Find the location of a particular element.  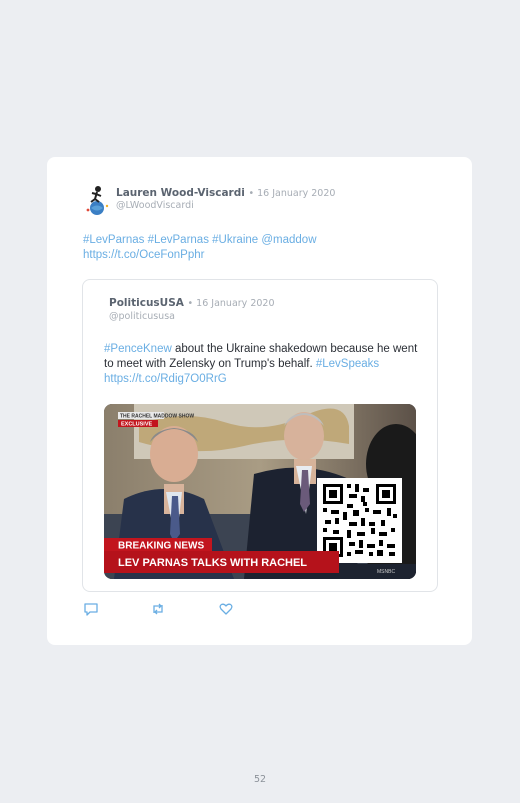

headline-chyron: LEV PARNAS TALKS WITH RACHEL is located at coordinates (212, 563).